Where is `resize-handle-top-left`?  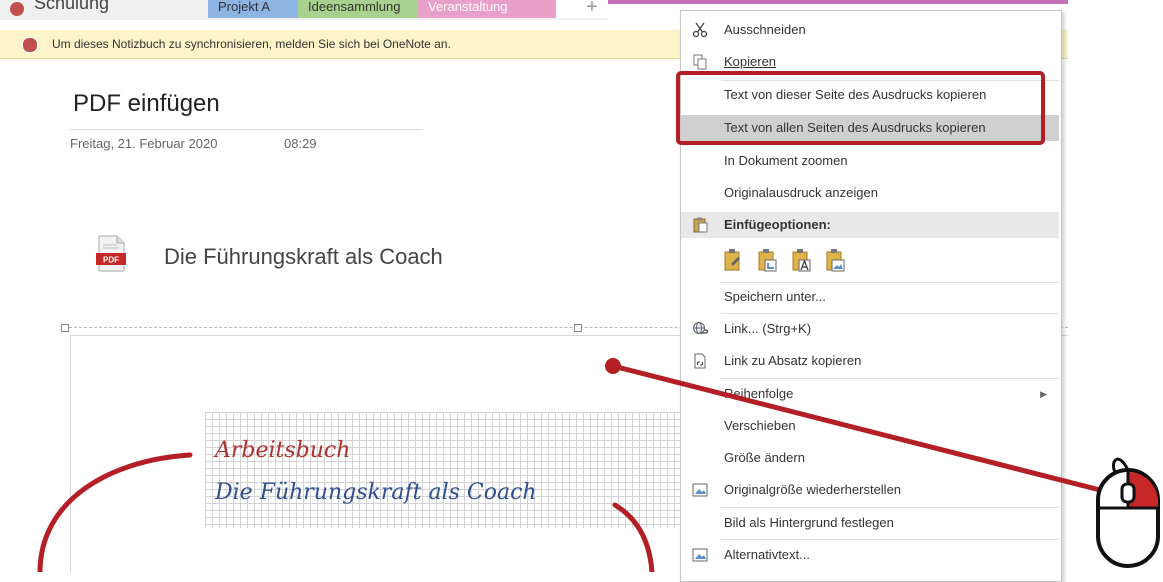
resize-handle-top-left is located at coordinates (65, 328).